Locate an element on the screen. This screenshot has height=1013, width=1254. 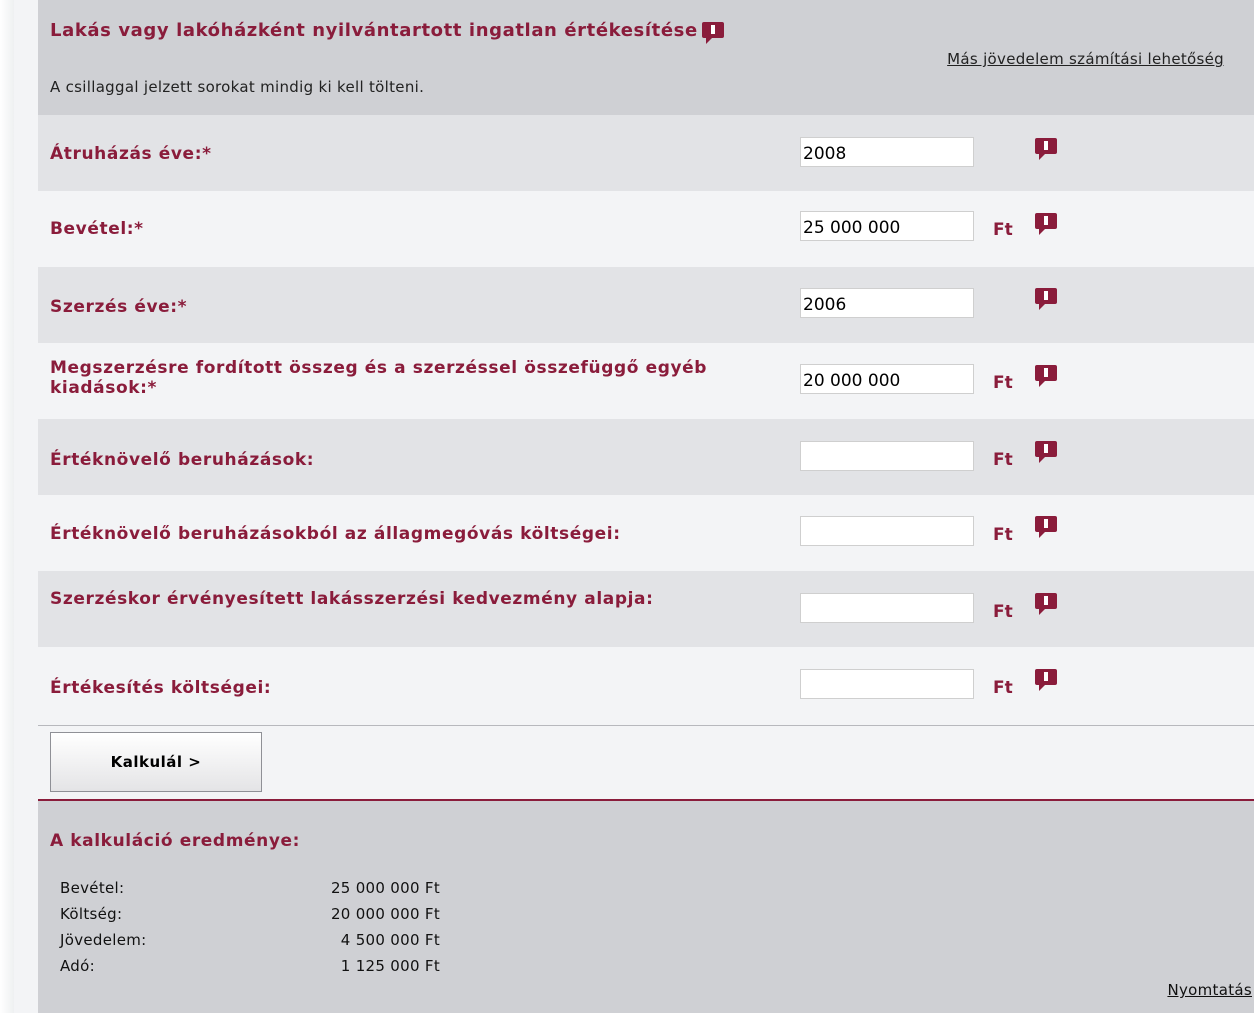
transfer-year-label: Átruházás éve:* is located at coordinates (131, 154).